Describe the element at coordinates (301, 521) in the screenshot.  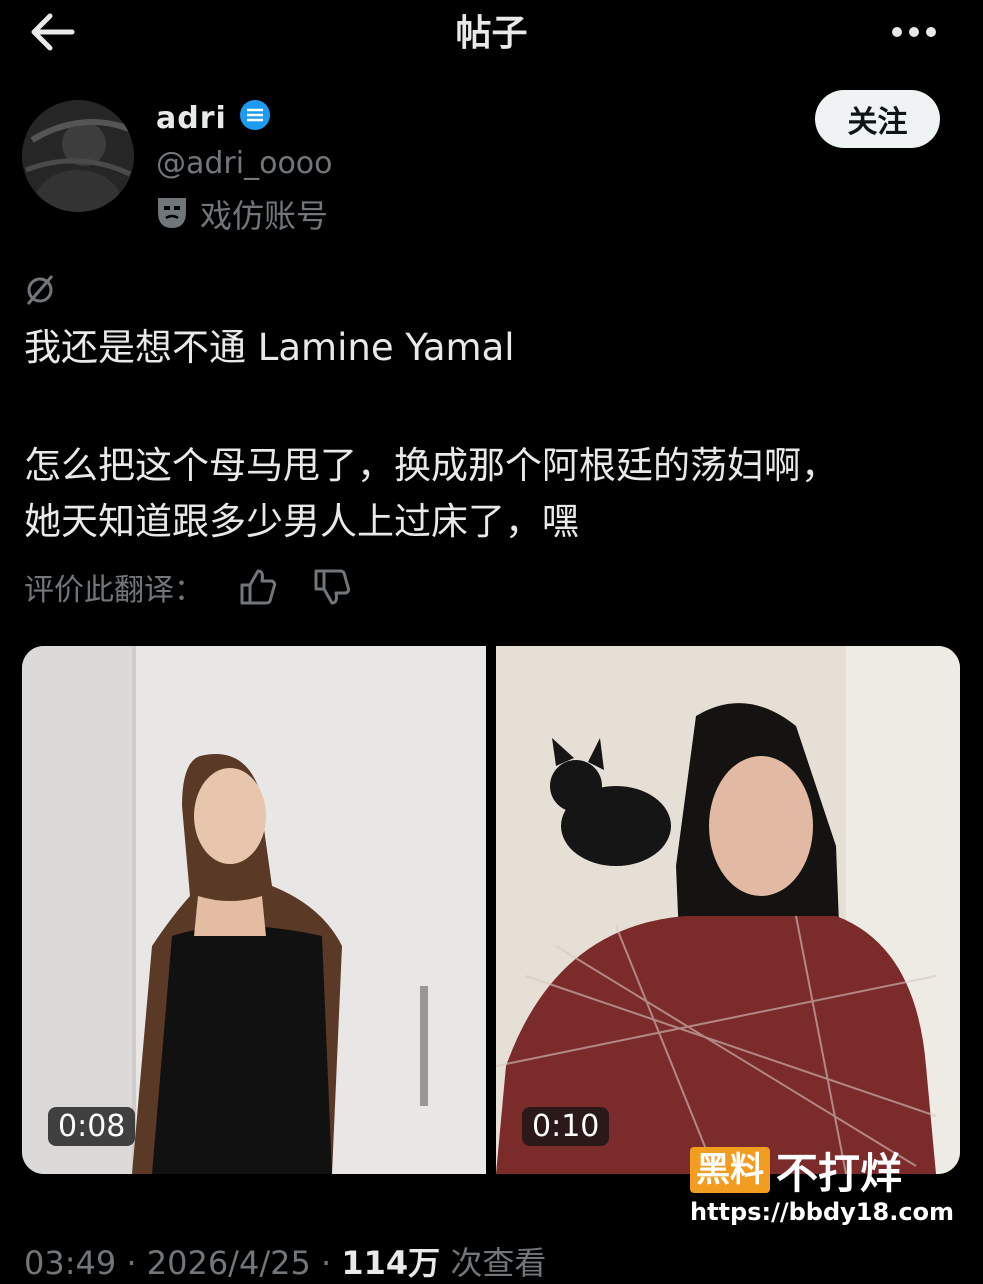
I see `post-text-line-3: 她天知道跟多少男人上过床了，嘿` at that location.